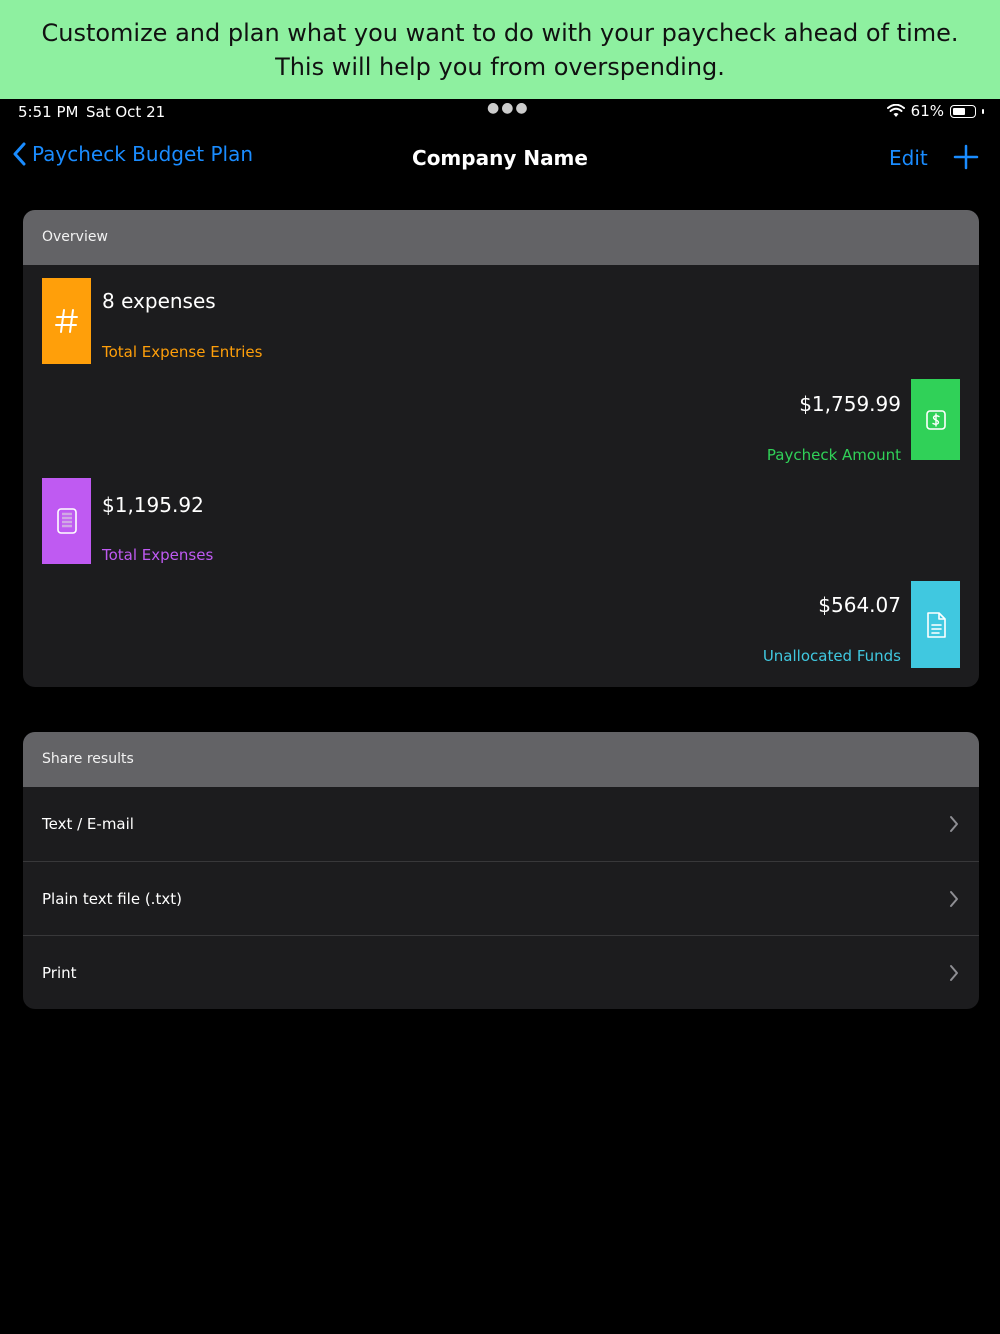 This screenshot has width=1000, height=1334. I want to click on edit-button: Edit, so click(908, 158).